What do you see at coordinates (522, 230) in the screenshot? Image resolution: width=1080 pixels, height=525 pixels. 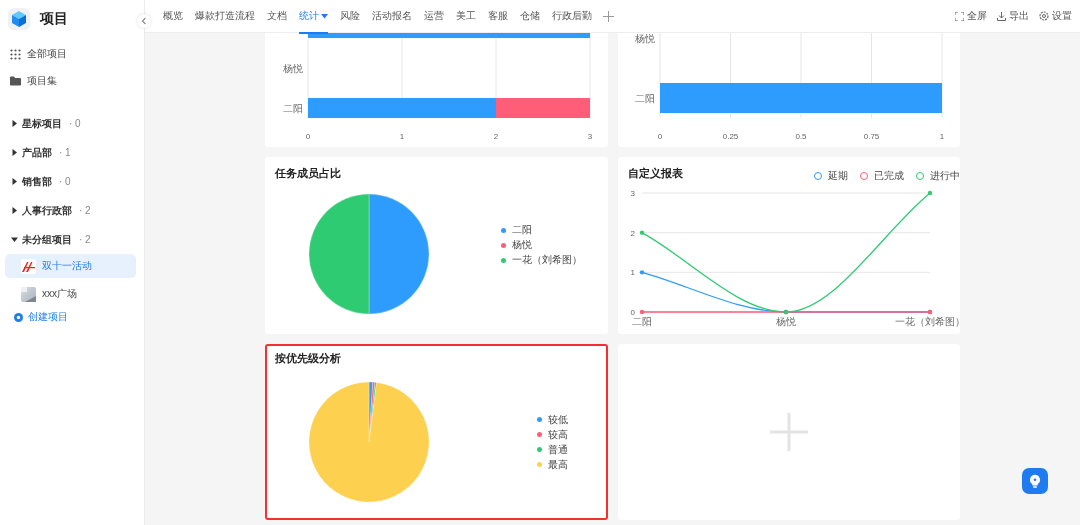 I see `legend-label: 二阳` at bounding box center [522, 230].